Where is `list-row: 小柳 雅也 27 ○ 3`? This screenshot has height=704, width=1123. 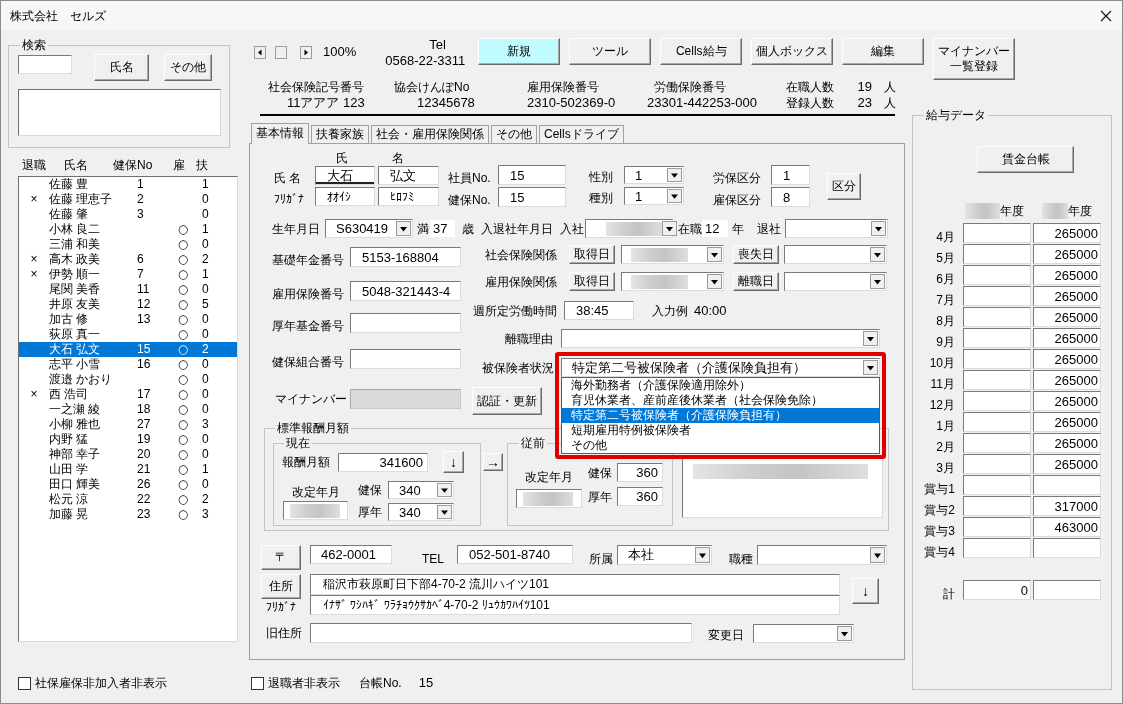
list-row: 小柳 雅也 27 ○ 3 is located at coordinates (128, 424).